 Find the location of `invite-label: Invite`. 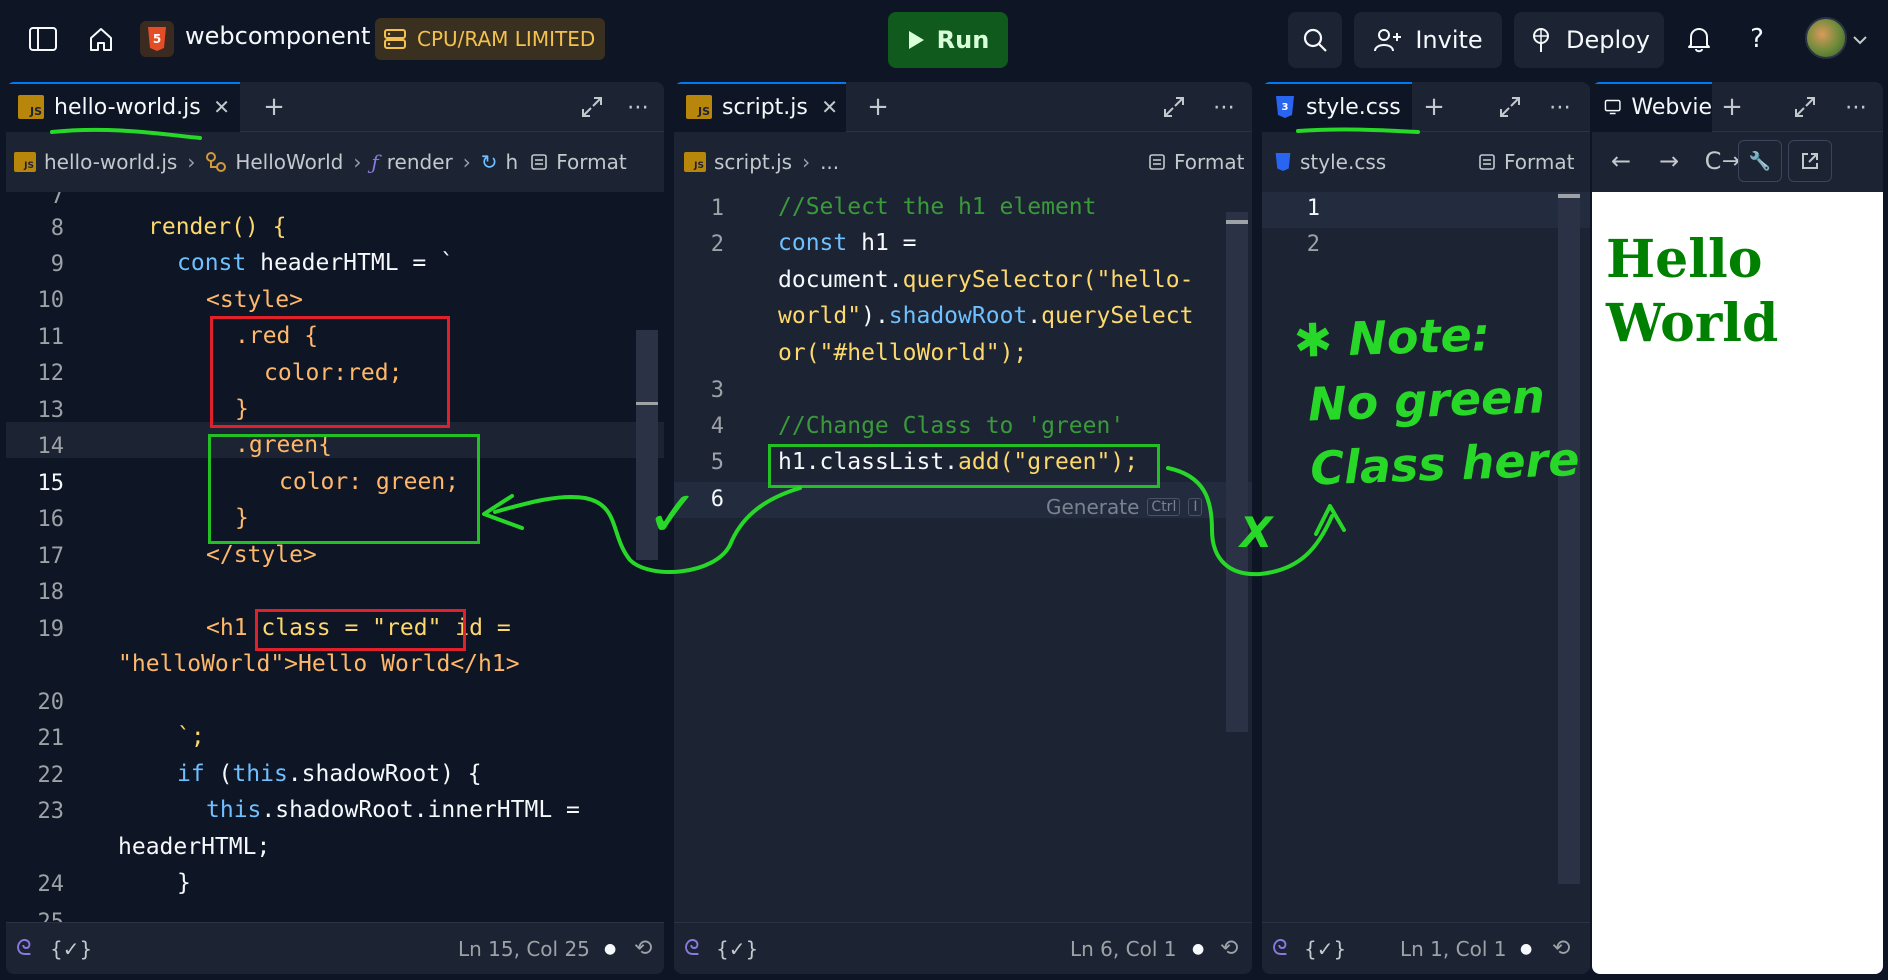

invite-label: Invite is located at coordinates (1449, 40).